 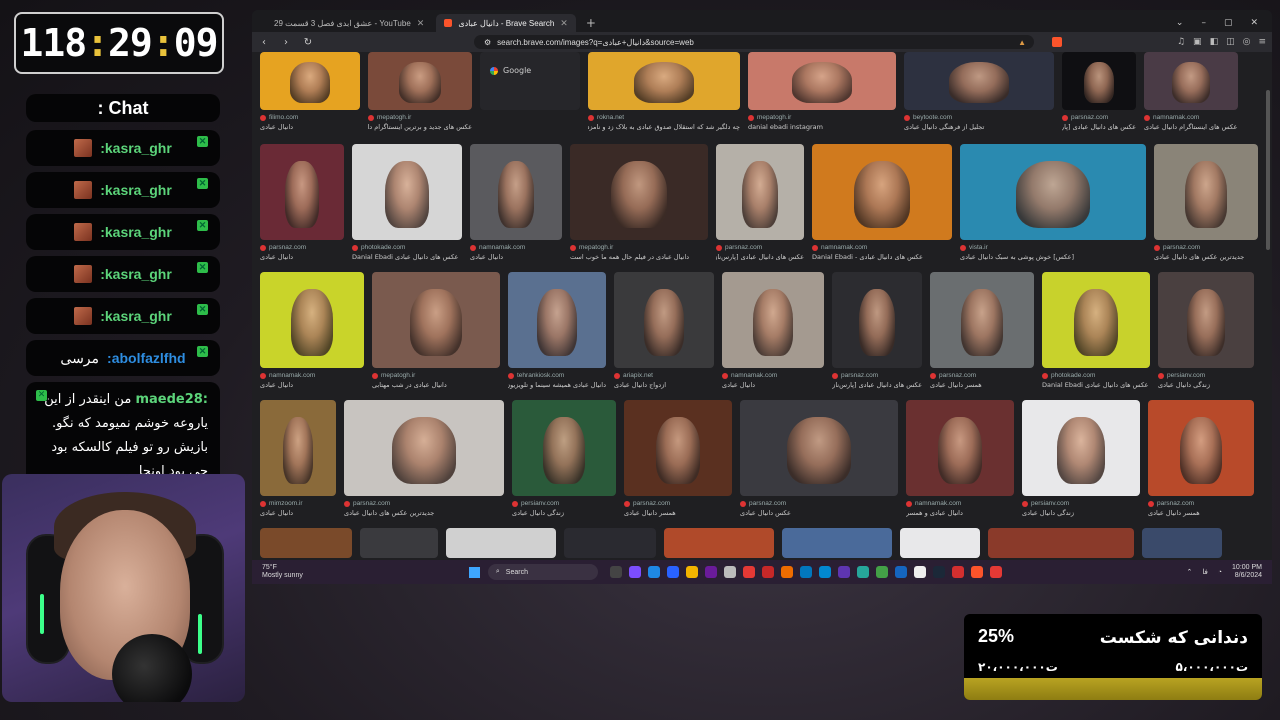 What do you see at coordinates (1228, 23) in the screenshot?
I see `maximize-button: ▢` at bounding box center [1228, 23].